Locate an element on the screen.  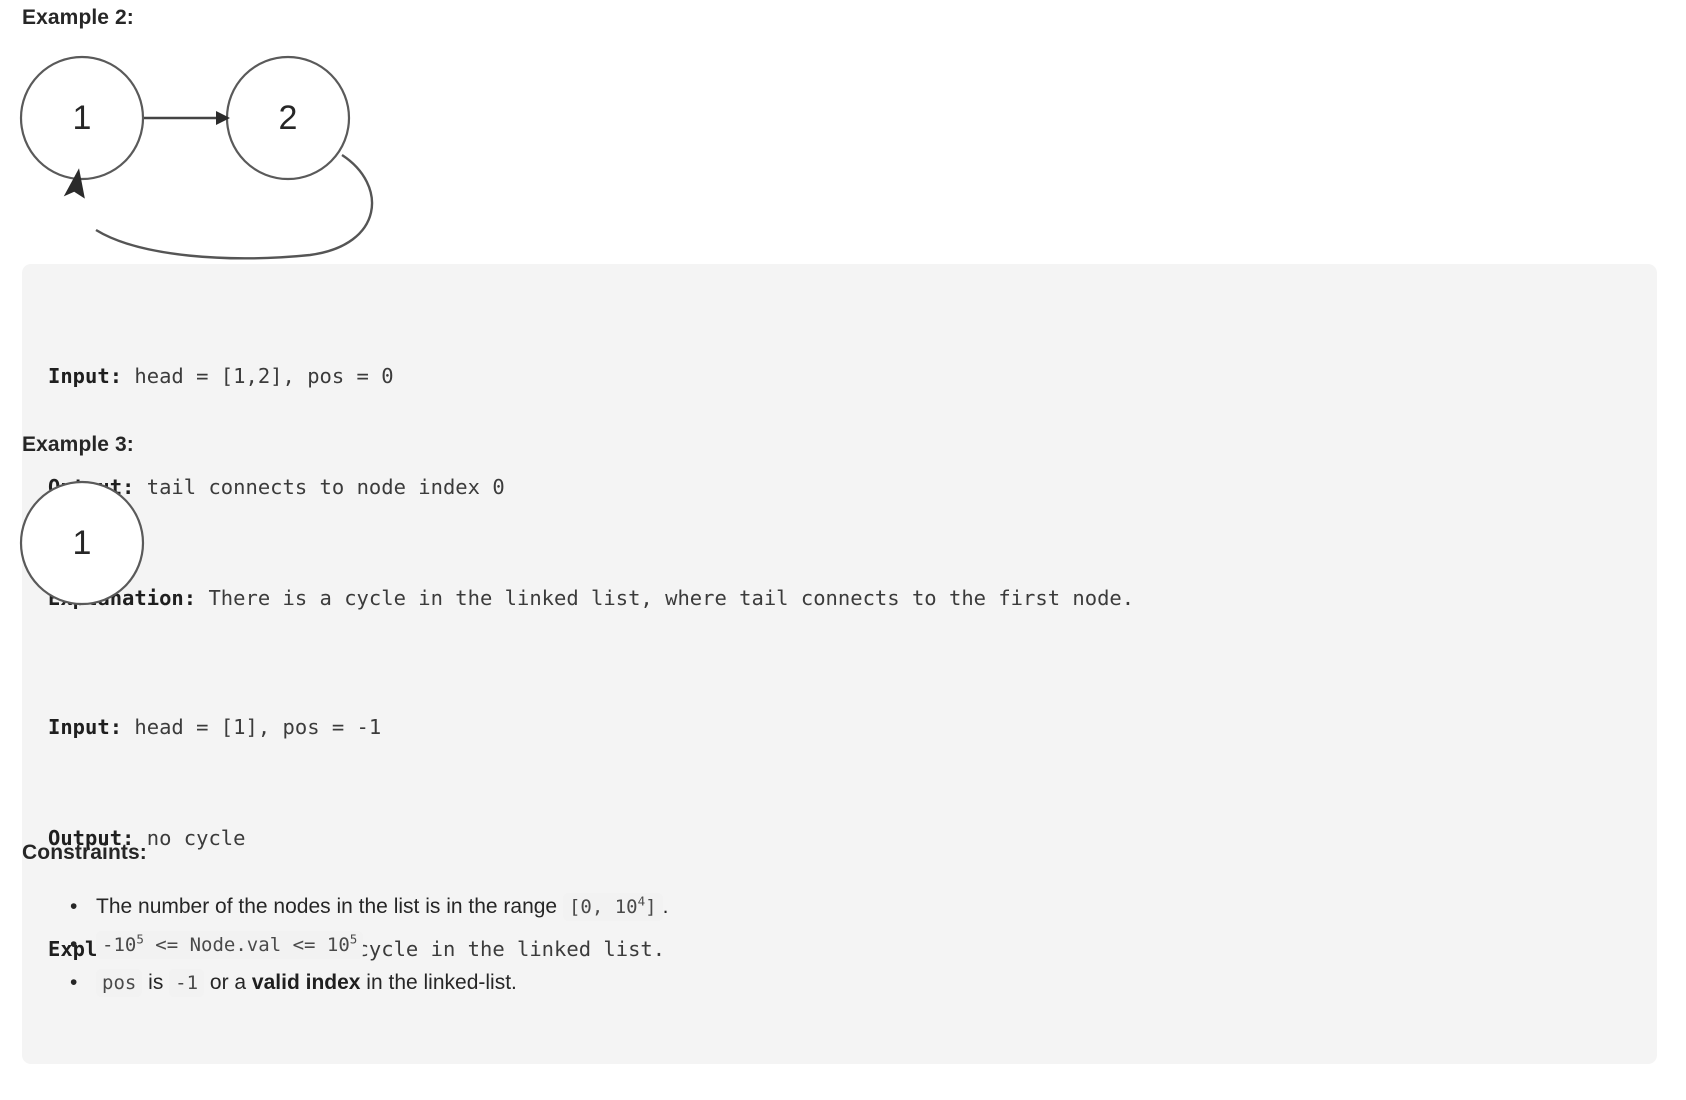
range-open: [0, 10 is located at coordinates (603, 907).